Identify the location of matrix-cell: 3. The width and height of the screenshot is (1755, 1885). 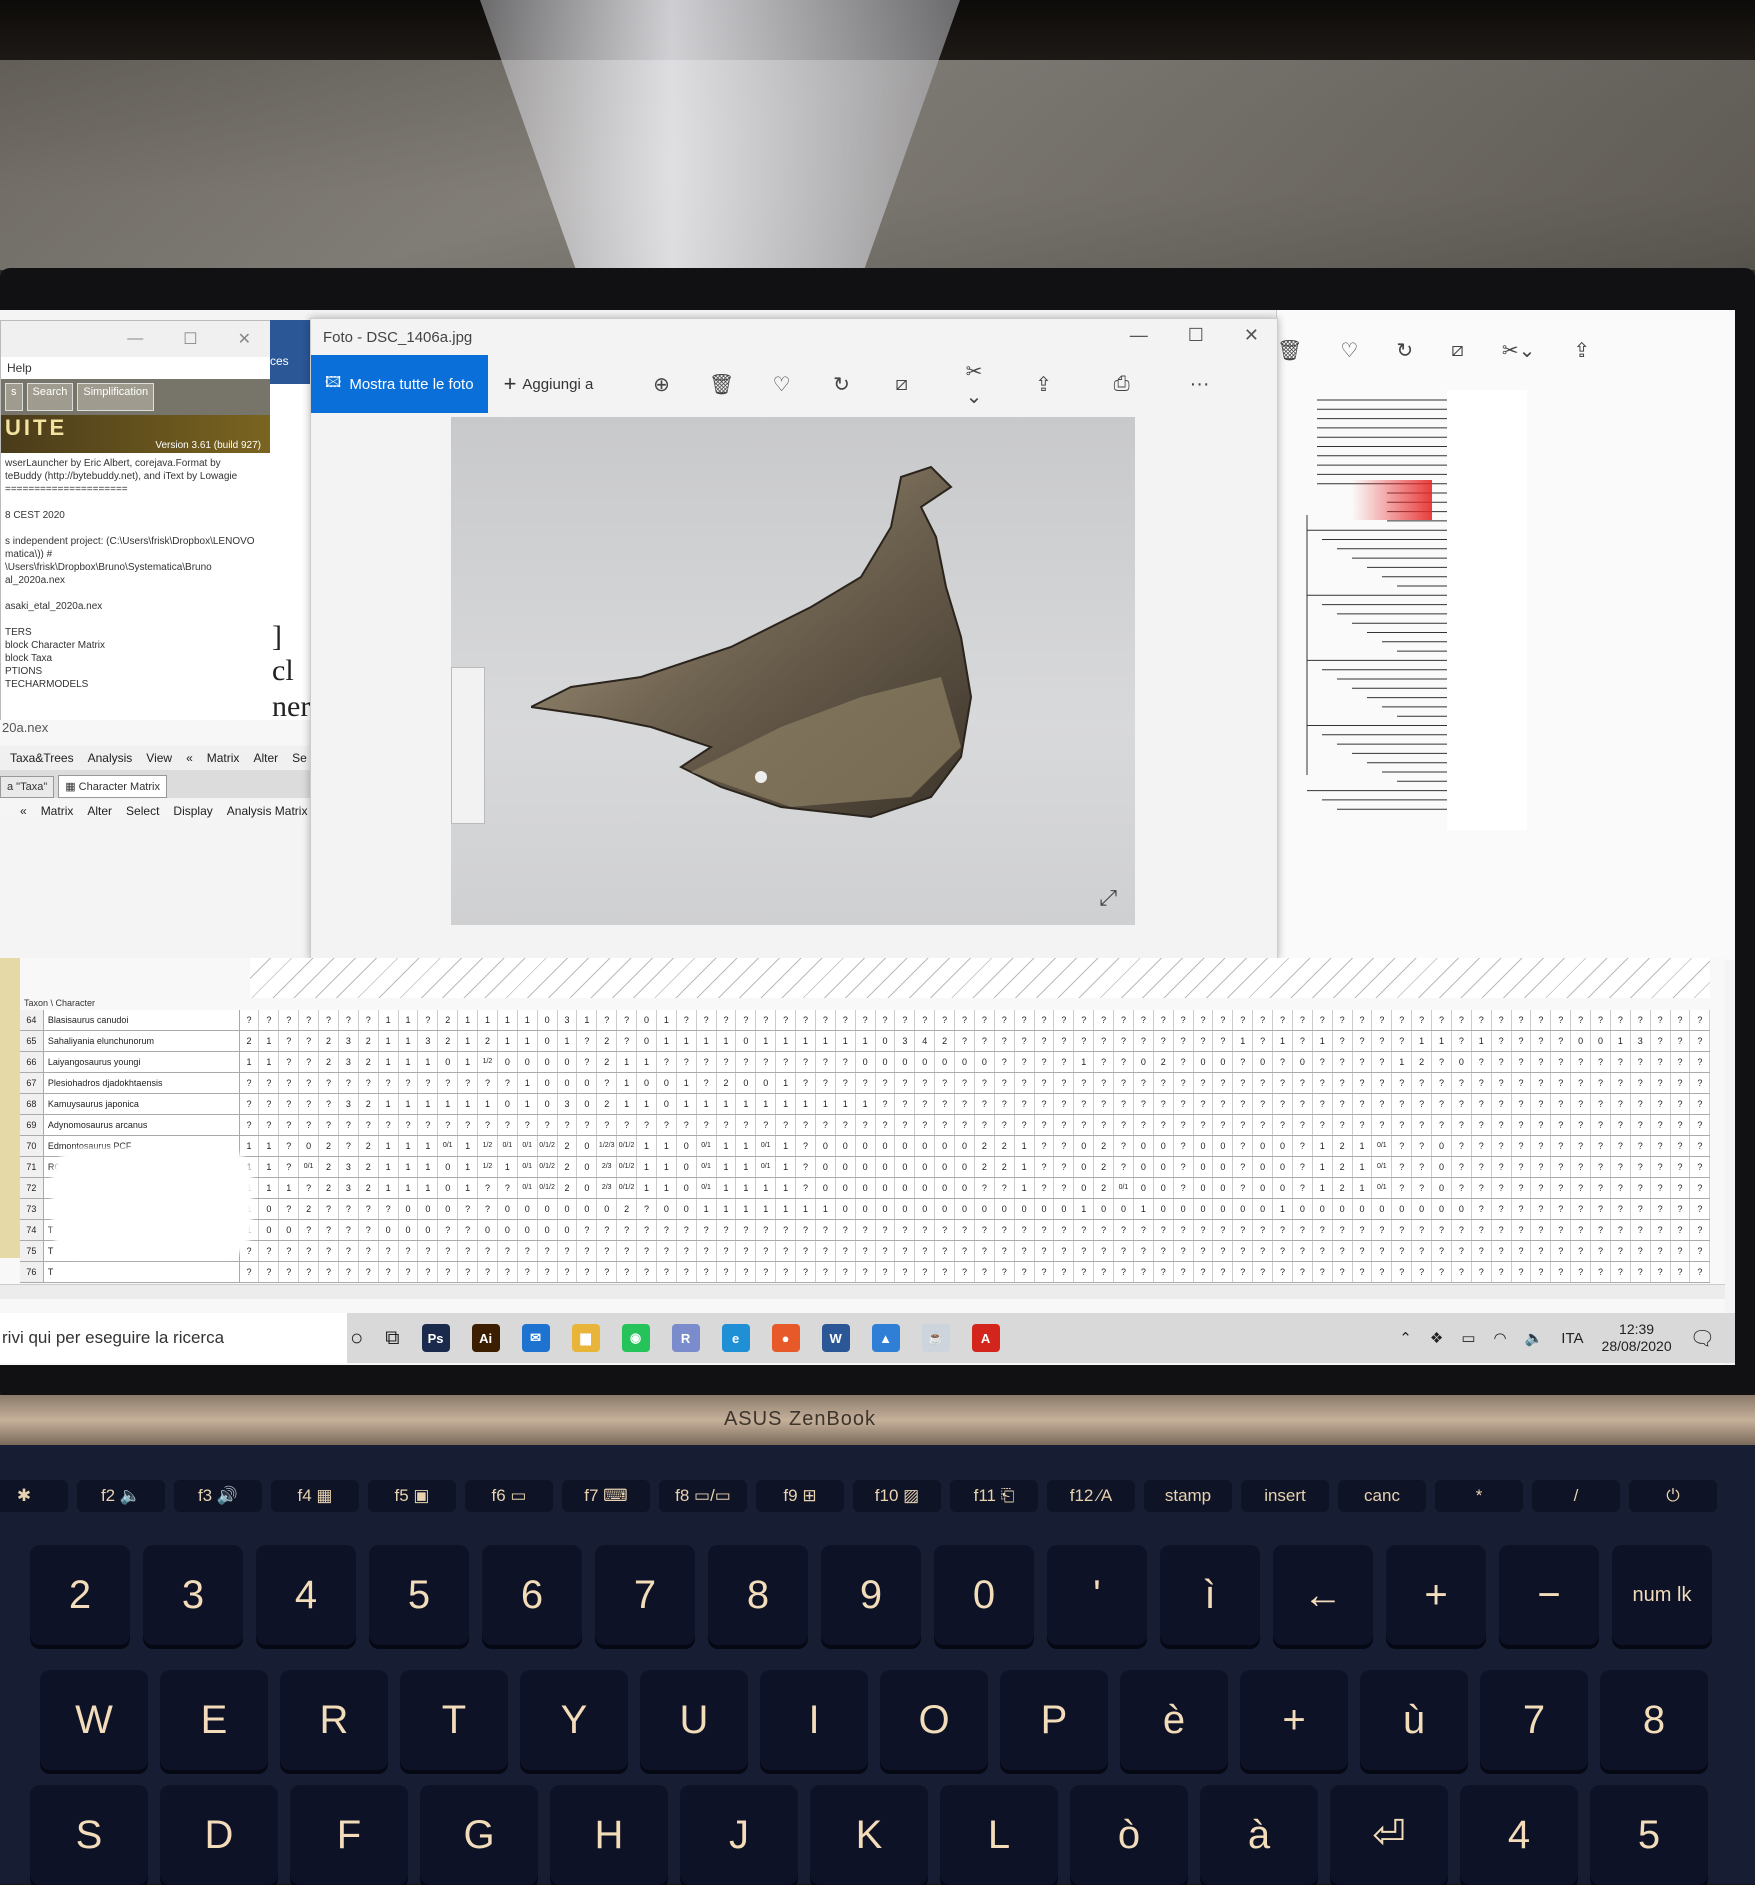
(1641, 1041).